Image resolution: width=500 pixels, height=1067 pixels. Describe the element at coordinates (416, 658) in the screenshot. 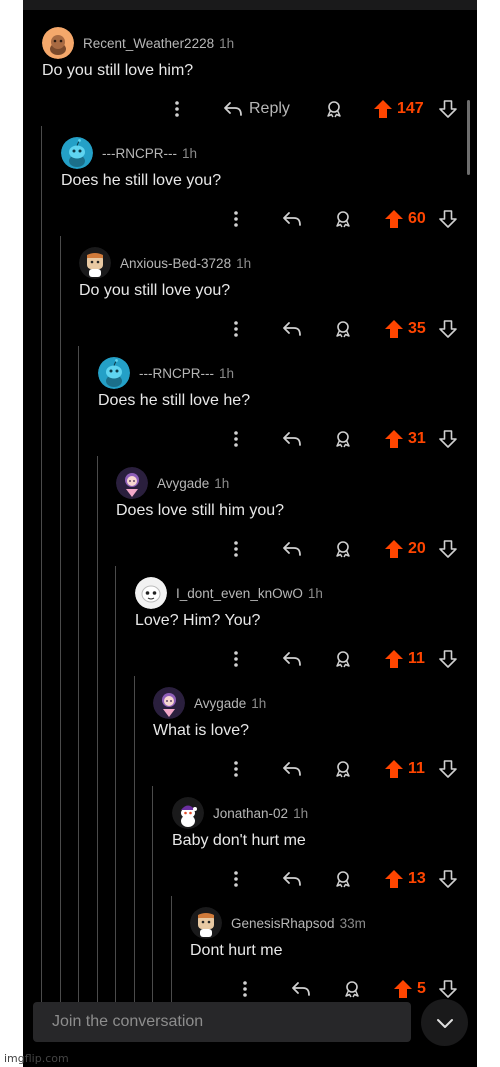

I see `vote-score: 11` at that location.